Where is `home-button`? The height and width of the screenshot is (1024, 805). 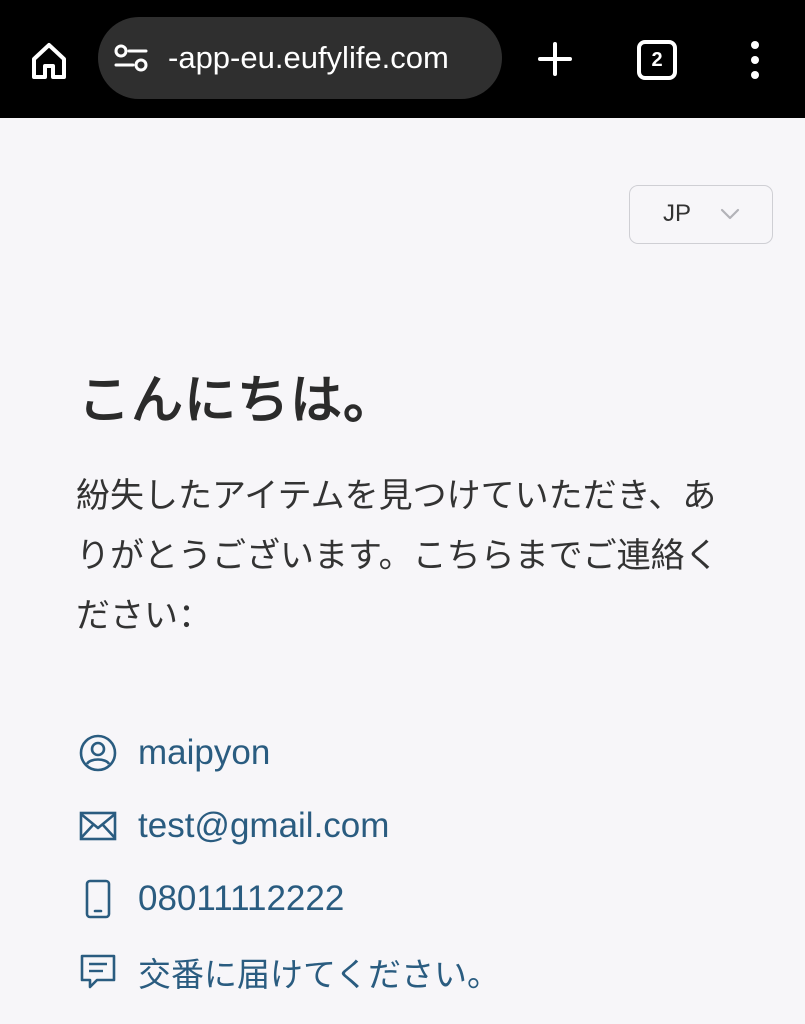 home-button is located at coordinates (49, 61).